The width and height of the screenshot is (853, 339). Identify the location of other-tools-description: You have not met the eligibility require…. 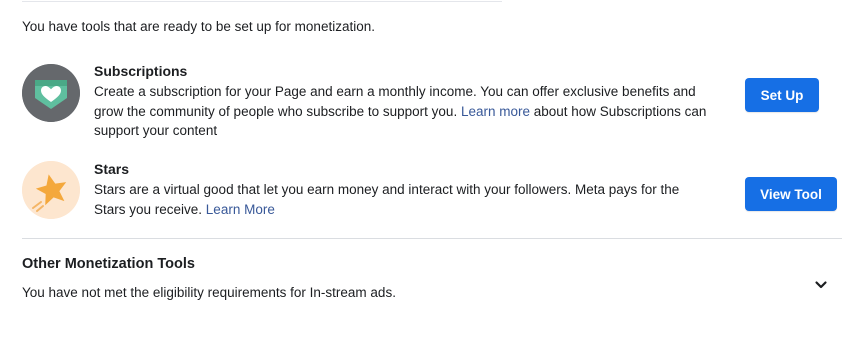
(209, 292).